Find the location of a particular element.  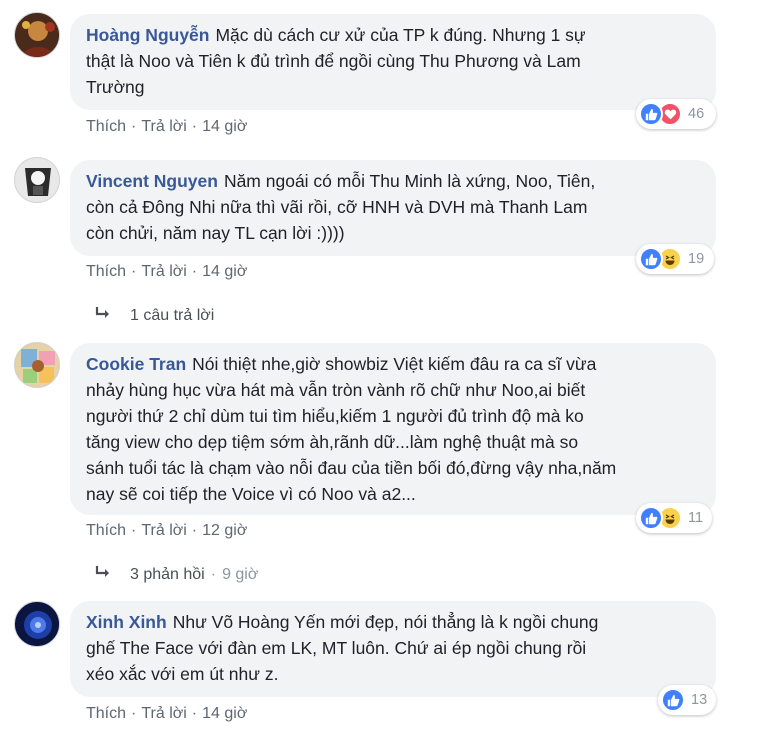

reaction-count: 11 is located at coordinates (696, 518).